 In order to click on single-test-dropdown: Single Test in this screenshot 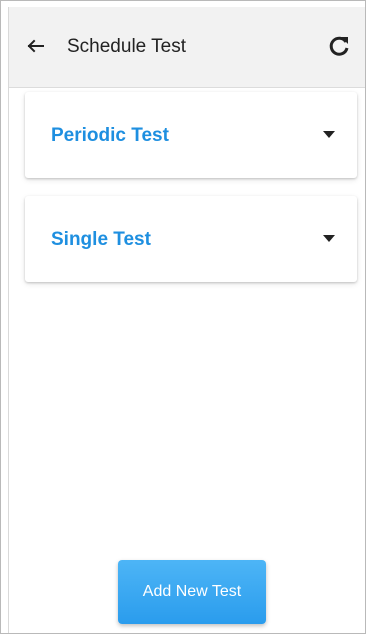, I will do `click(191, 239)`.